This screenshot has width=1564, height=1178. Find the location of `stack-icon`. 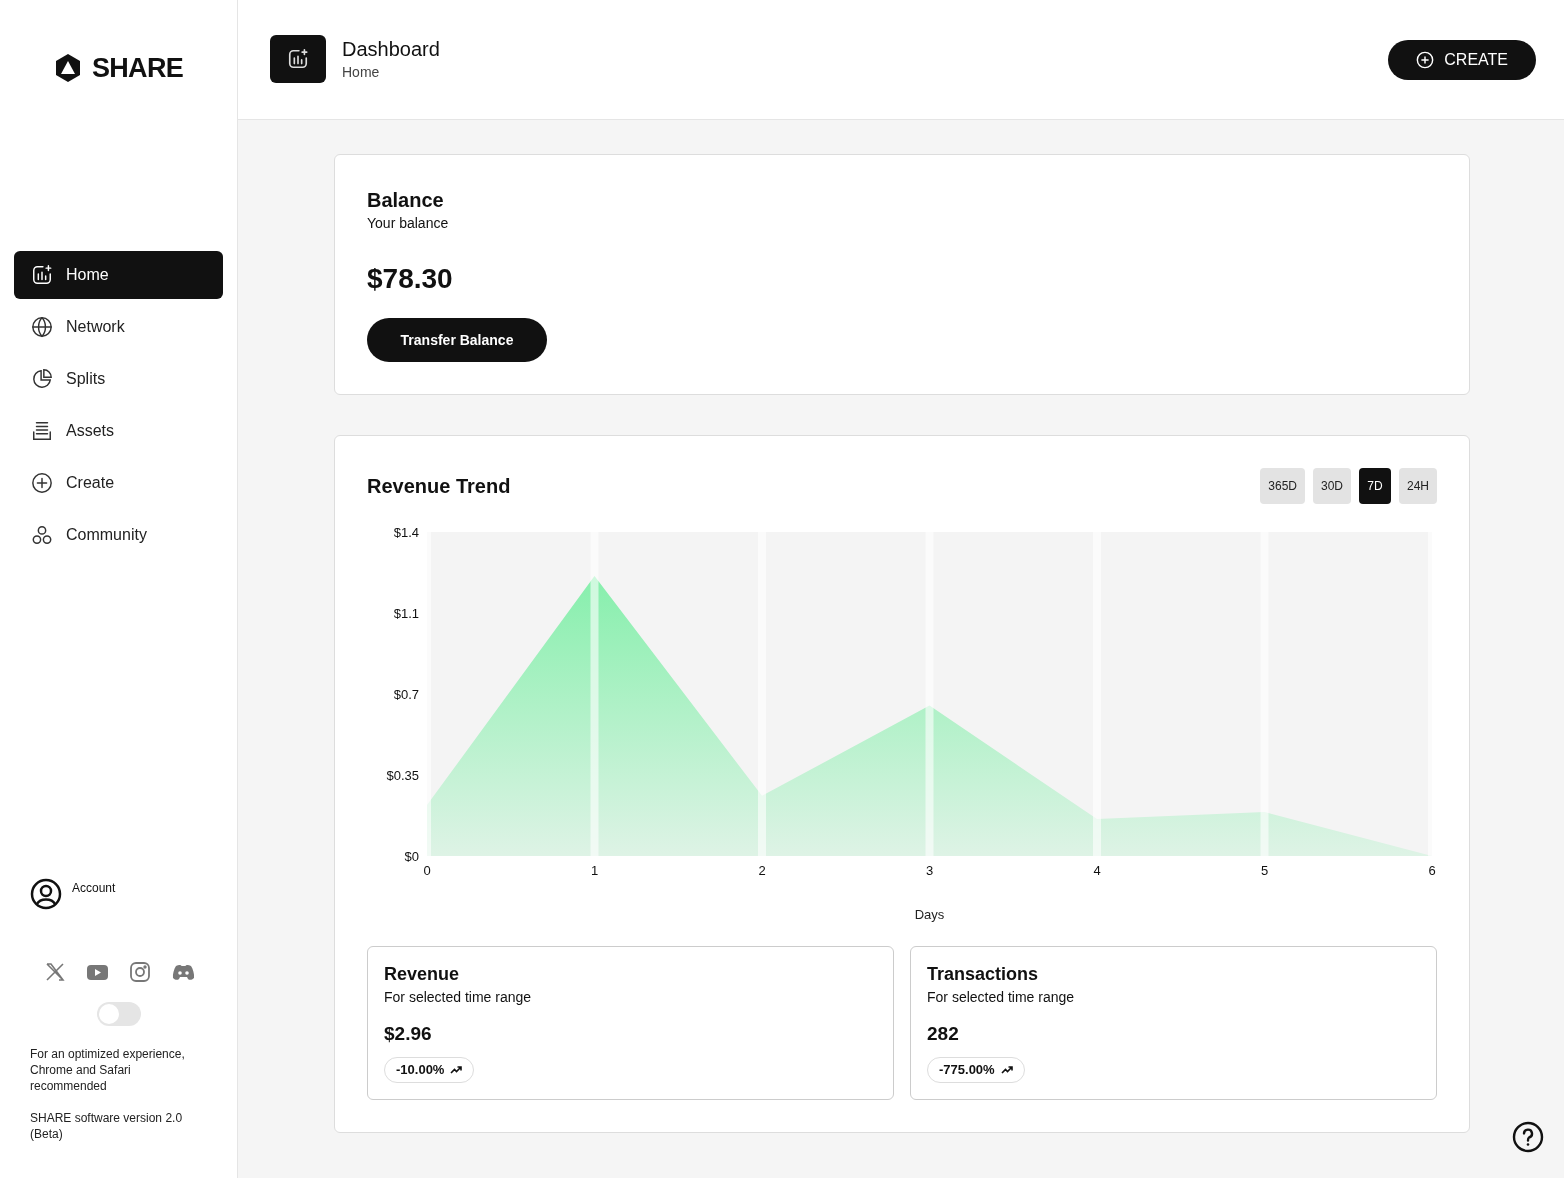

stack-icon is located at coordinates (42, 430).